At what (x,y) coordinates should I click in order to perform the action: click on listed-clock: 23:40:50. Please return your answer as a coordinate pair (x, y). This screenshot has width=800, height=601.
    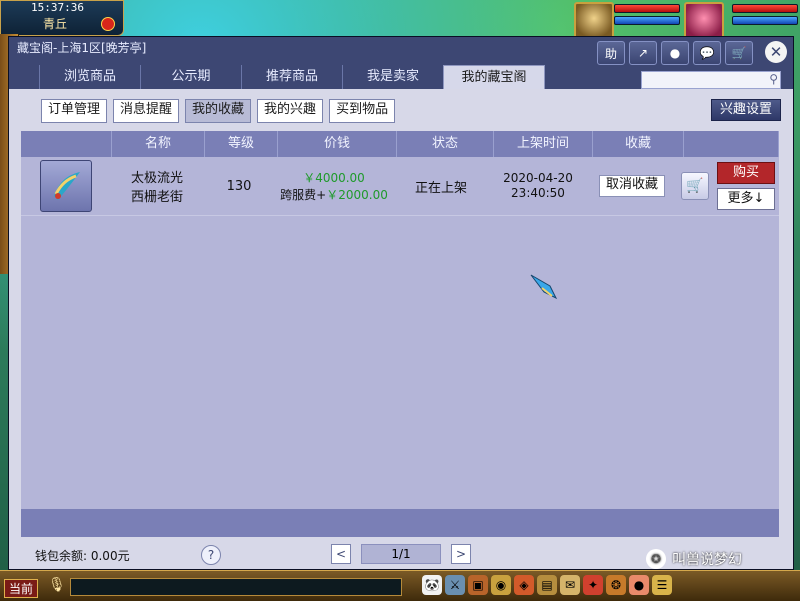
    Looking at the image, I should click on (538, 193).